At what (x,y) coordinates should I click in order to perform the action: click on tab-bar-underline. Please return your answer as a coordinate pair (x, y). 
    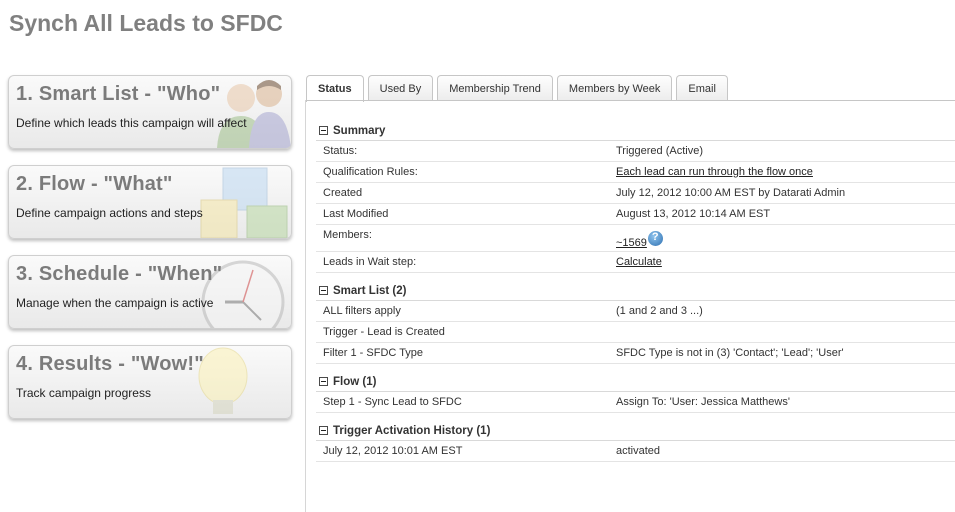
    Looking at the image, I should click on (630, 100).